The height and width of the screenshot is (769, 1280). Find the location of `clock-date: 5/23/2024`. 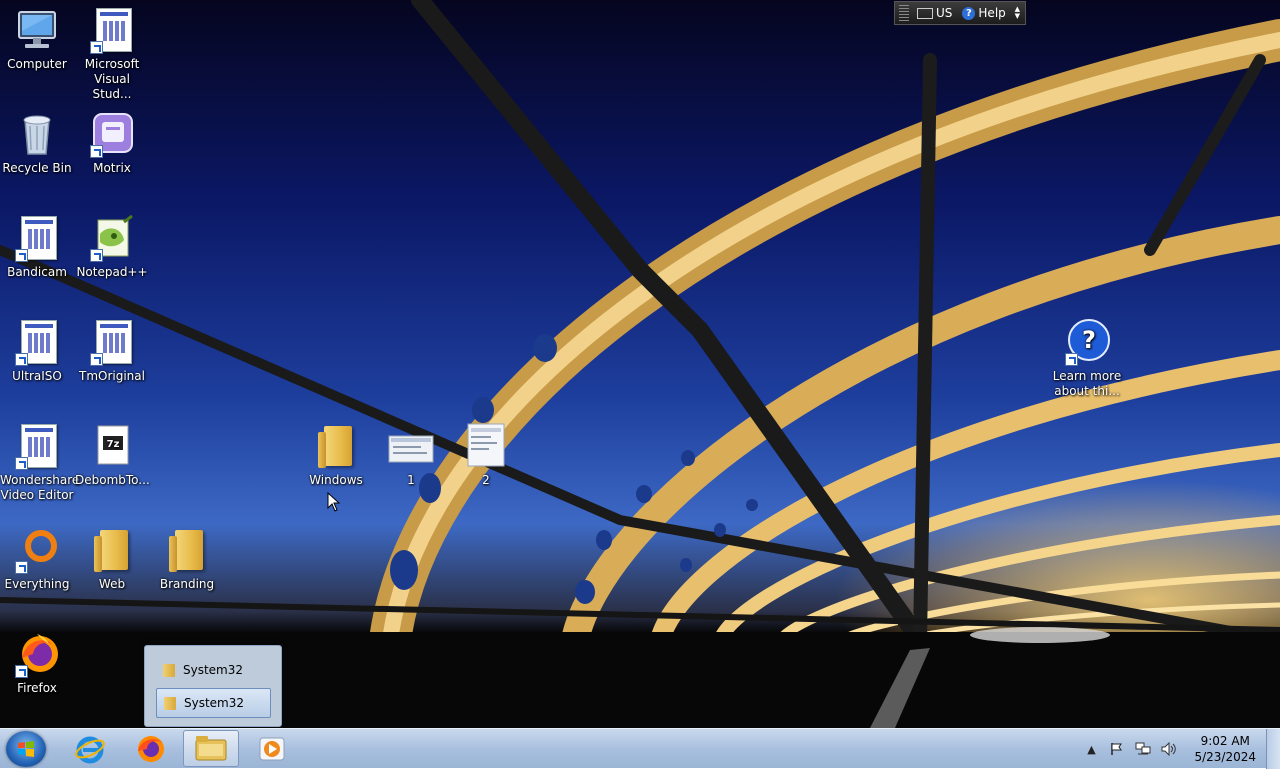

clock-date: 5/23/2024 is located at coordinates (1225, 757).